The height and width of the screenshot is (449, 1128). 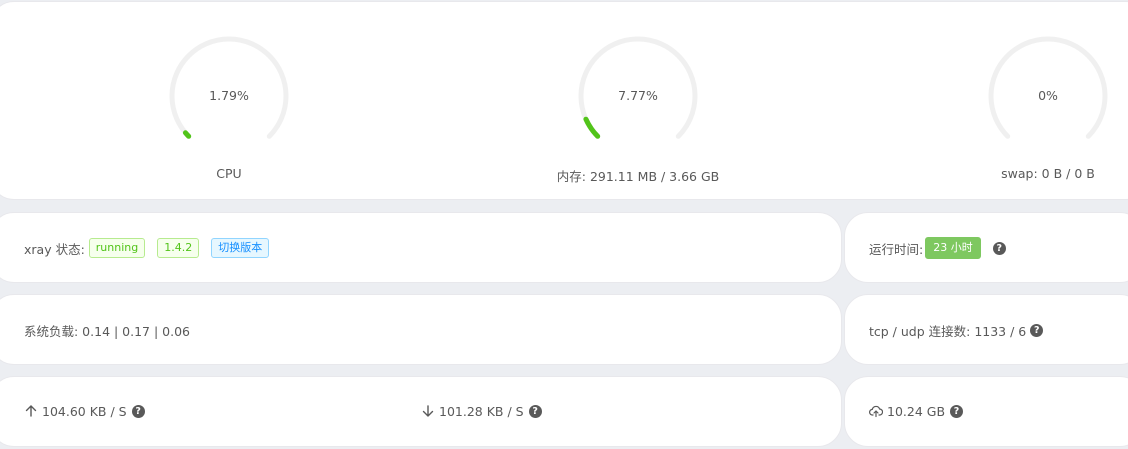 I want to click on upload-speed-text: 104.60 KB / S, so click(x=84, y=411).